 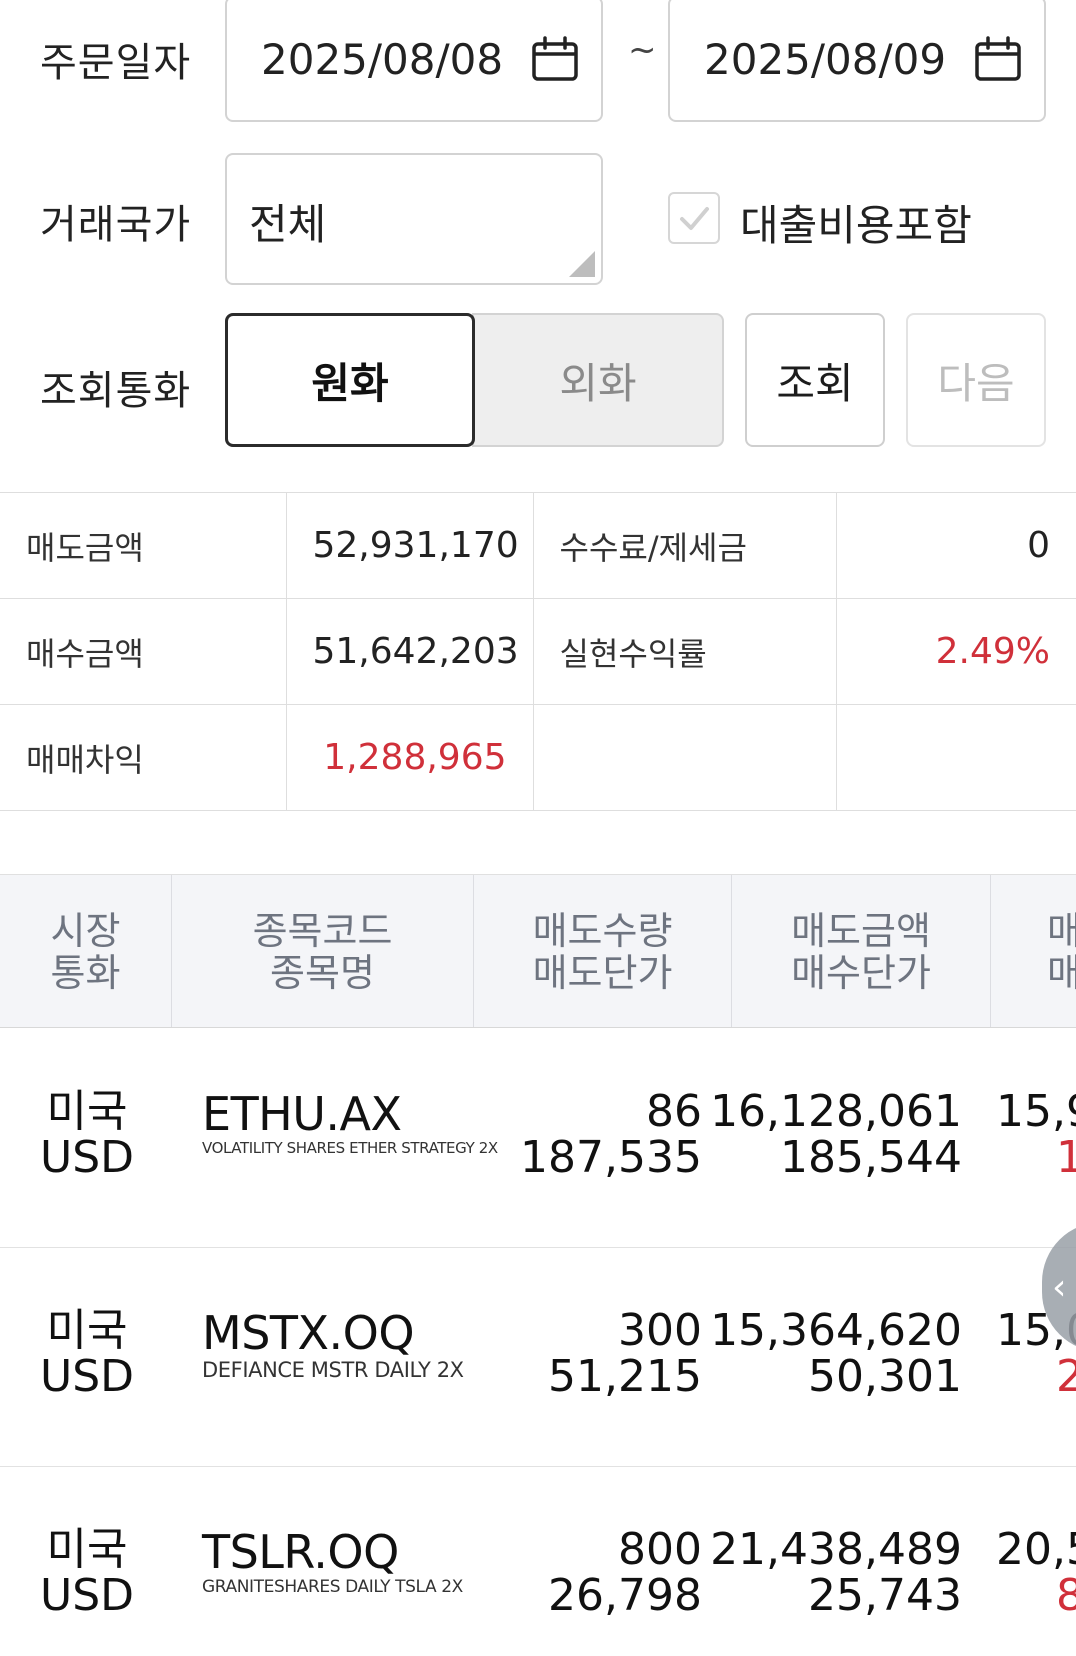 I want to click on date-to-field: 2025/08/09, so click(x=857, y=61).